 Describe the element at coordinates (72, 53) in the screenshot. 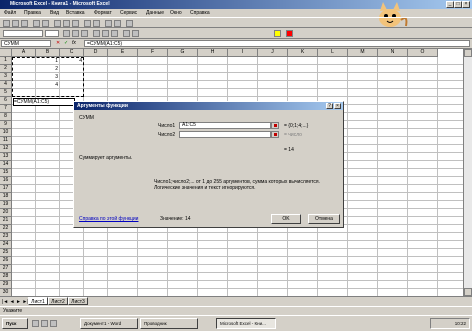

I see `column-header-C: C` at that location.